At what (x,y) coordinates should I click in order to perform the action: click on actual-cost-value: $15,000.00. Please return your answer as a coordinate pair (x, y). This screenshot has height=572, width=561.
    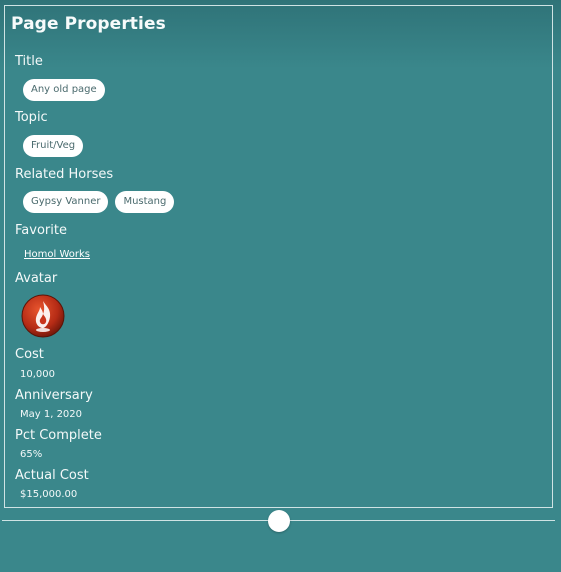
    Looking at the image, I should click on (49, 494).